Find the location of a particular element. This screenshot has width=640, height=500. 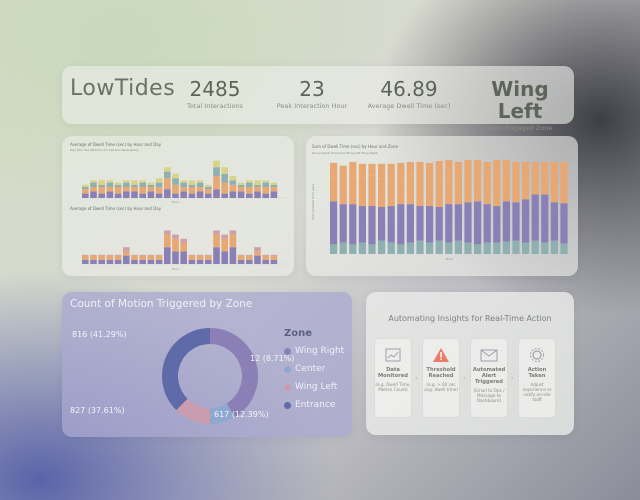

legend-dot is located at coordinates (287, 369).